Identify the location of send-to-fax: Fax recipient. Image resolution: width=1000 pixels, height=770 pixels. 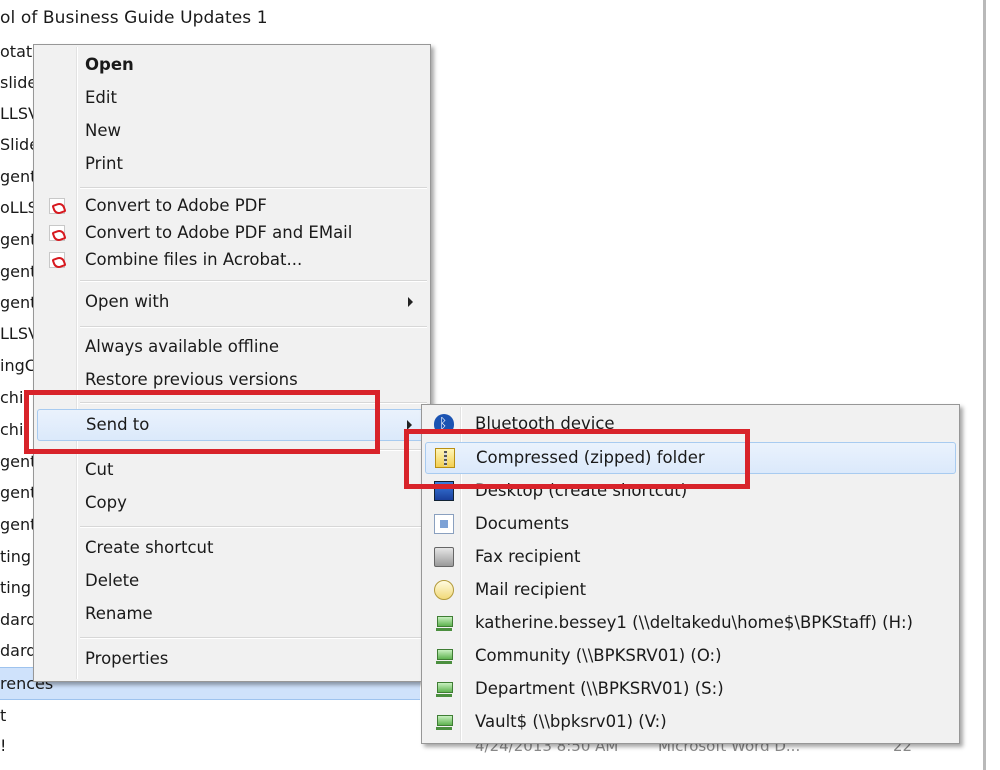
(690, 557).